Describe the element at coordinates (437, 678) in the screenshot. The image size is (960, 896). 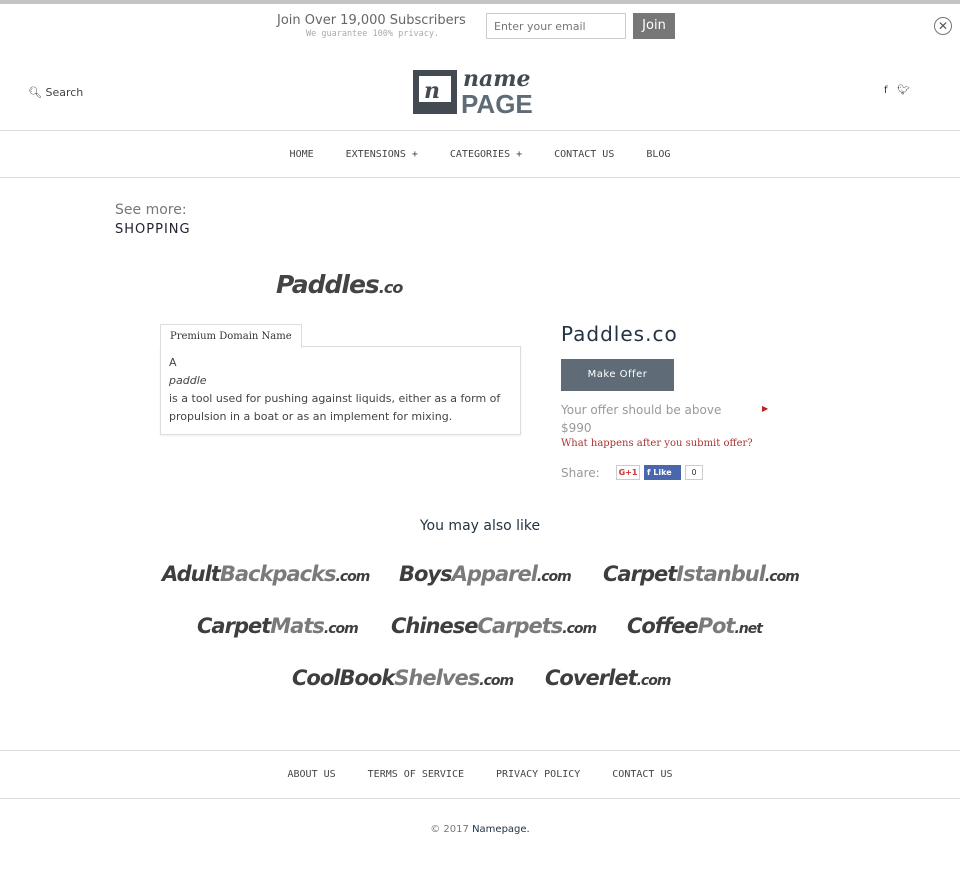
I see `related-domain-part: Shelves` at that location.